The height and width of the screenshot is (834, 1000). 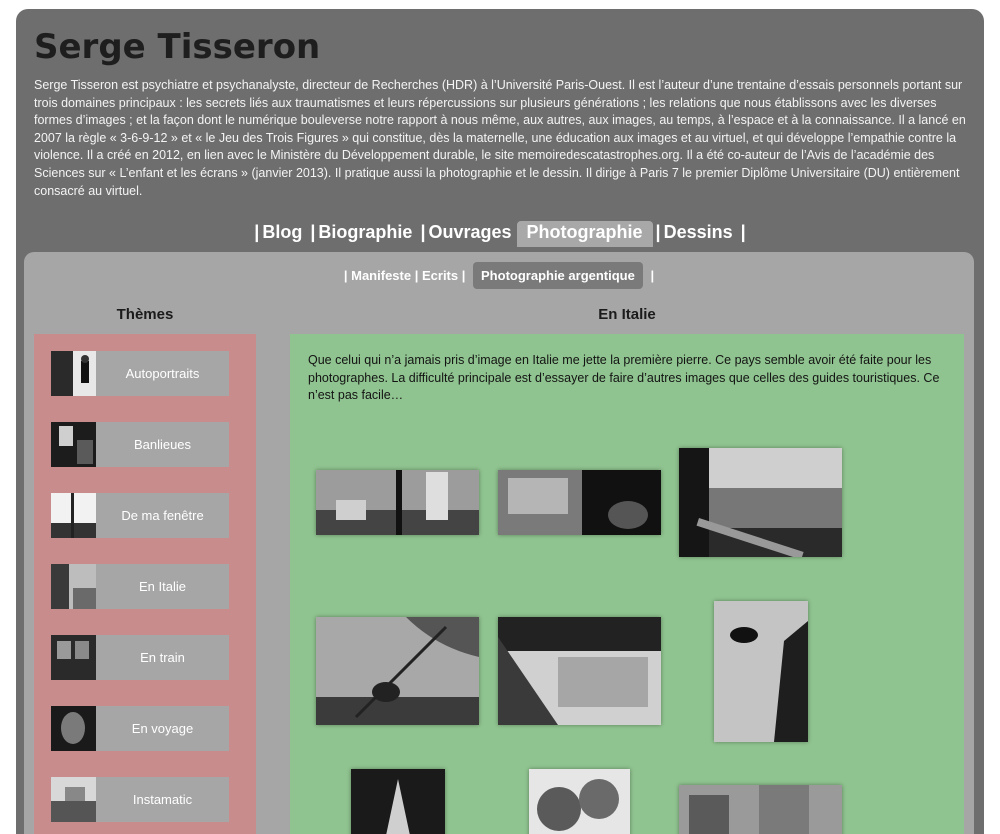 What do you see at coordinates (627, 314) in the screenshot?
I see `gallery-heading: En Italie` at bounding box center [627, 314].